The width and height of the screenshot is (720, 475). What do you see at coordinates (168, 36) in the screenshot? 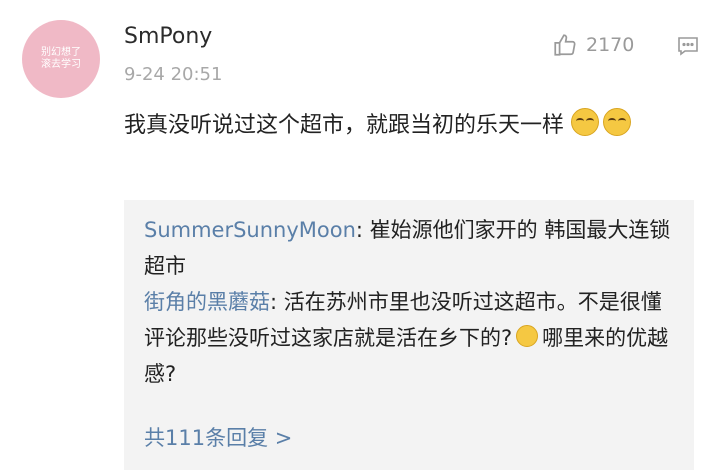
I see `username: SmPony` at bounding box center [168, 36].